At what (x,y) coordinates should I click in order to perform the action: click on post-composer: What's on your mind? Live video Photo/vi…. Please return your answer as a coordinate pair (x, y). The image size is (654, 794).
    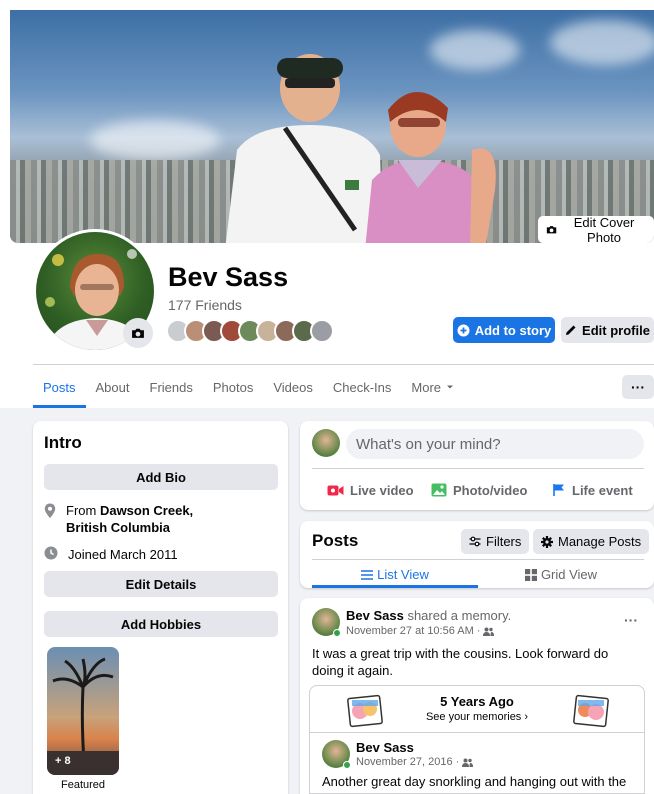
    Looking at the image, I should click on (477, 465).